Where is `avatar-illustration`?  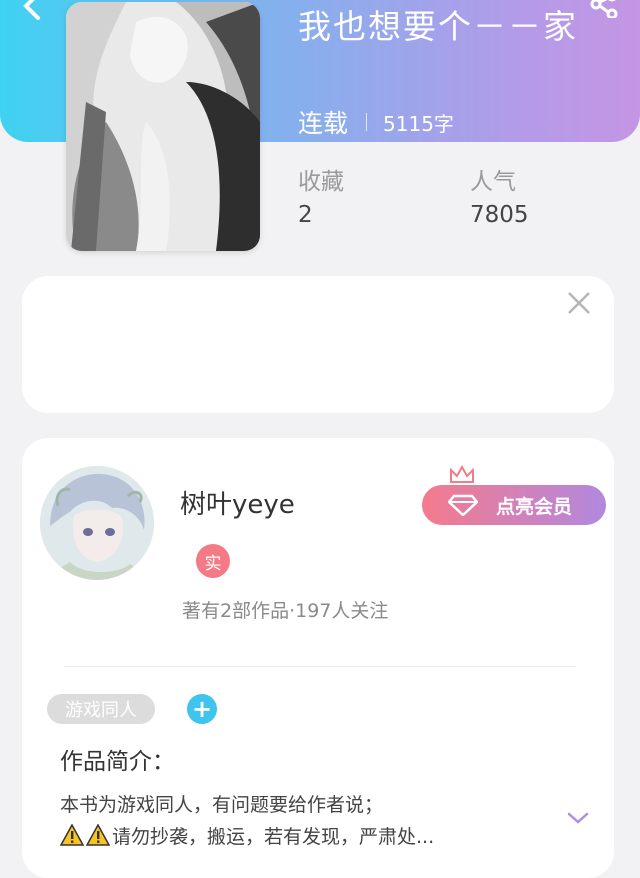
avatar-illustration is located at coordinates (97, 523).